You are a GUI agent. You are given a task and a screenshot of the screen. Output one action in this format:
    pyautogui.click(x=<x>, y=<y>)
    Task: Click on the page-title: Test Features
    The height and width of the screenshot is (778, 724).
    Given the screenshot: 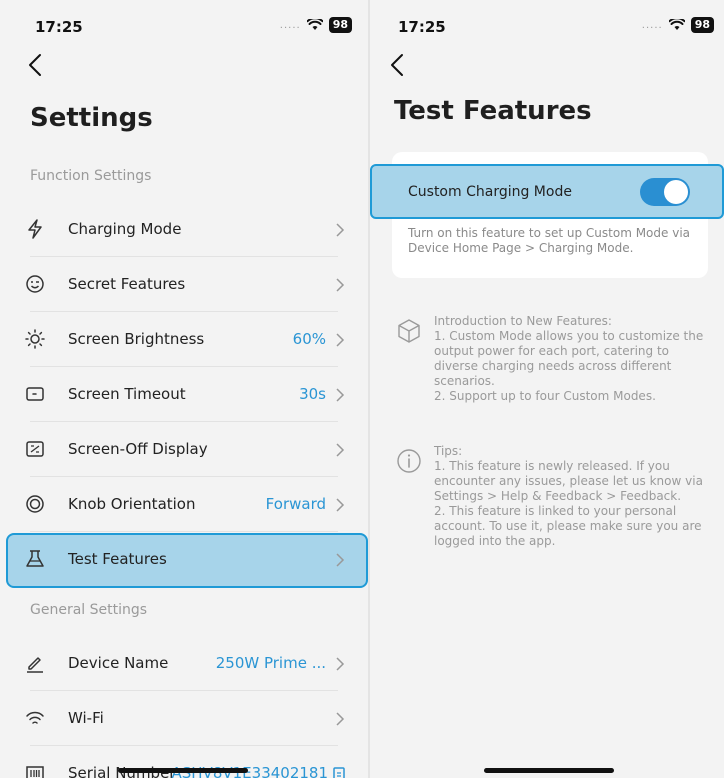 What is the action you would take?
    pyautogui.click(x=493, y=111)
    